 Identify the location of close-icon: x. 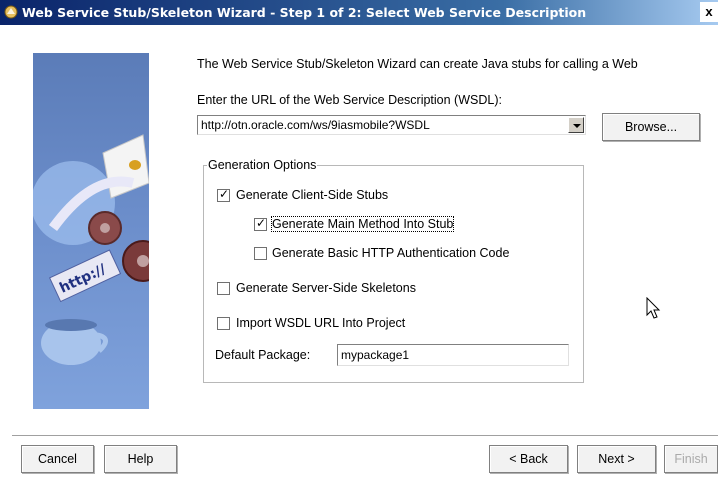
(709, 12).